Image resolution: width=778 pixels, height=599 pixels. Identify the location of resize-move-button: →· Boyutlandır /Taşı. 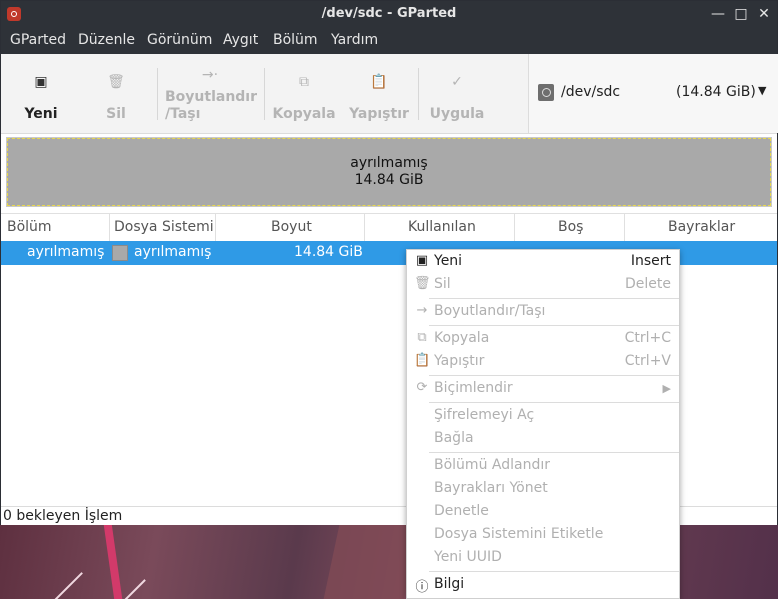
(210, 93).